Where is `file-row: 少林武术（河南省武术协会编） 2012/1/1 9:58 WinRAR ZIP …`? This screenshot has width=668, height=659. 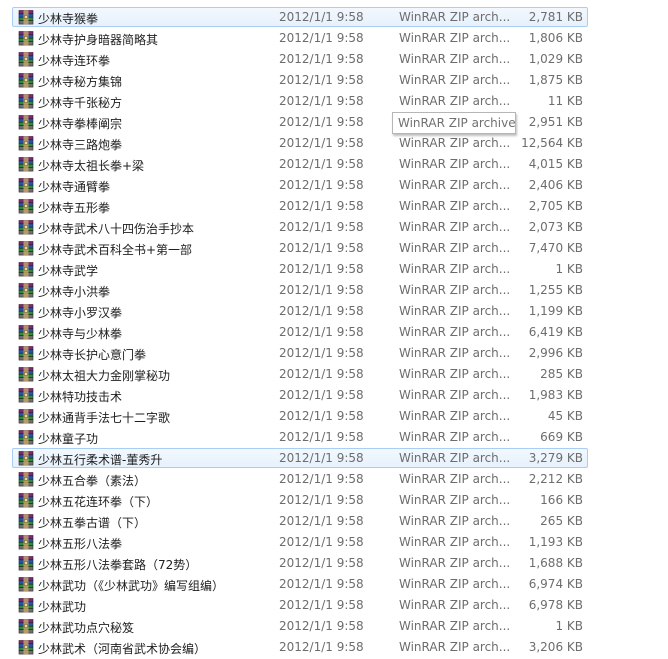
file-row: 少林武术（河南省武术协会编） 2012/1/1 9:58 WinRAR ZIP … is located at coordinates (300, 647).